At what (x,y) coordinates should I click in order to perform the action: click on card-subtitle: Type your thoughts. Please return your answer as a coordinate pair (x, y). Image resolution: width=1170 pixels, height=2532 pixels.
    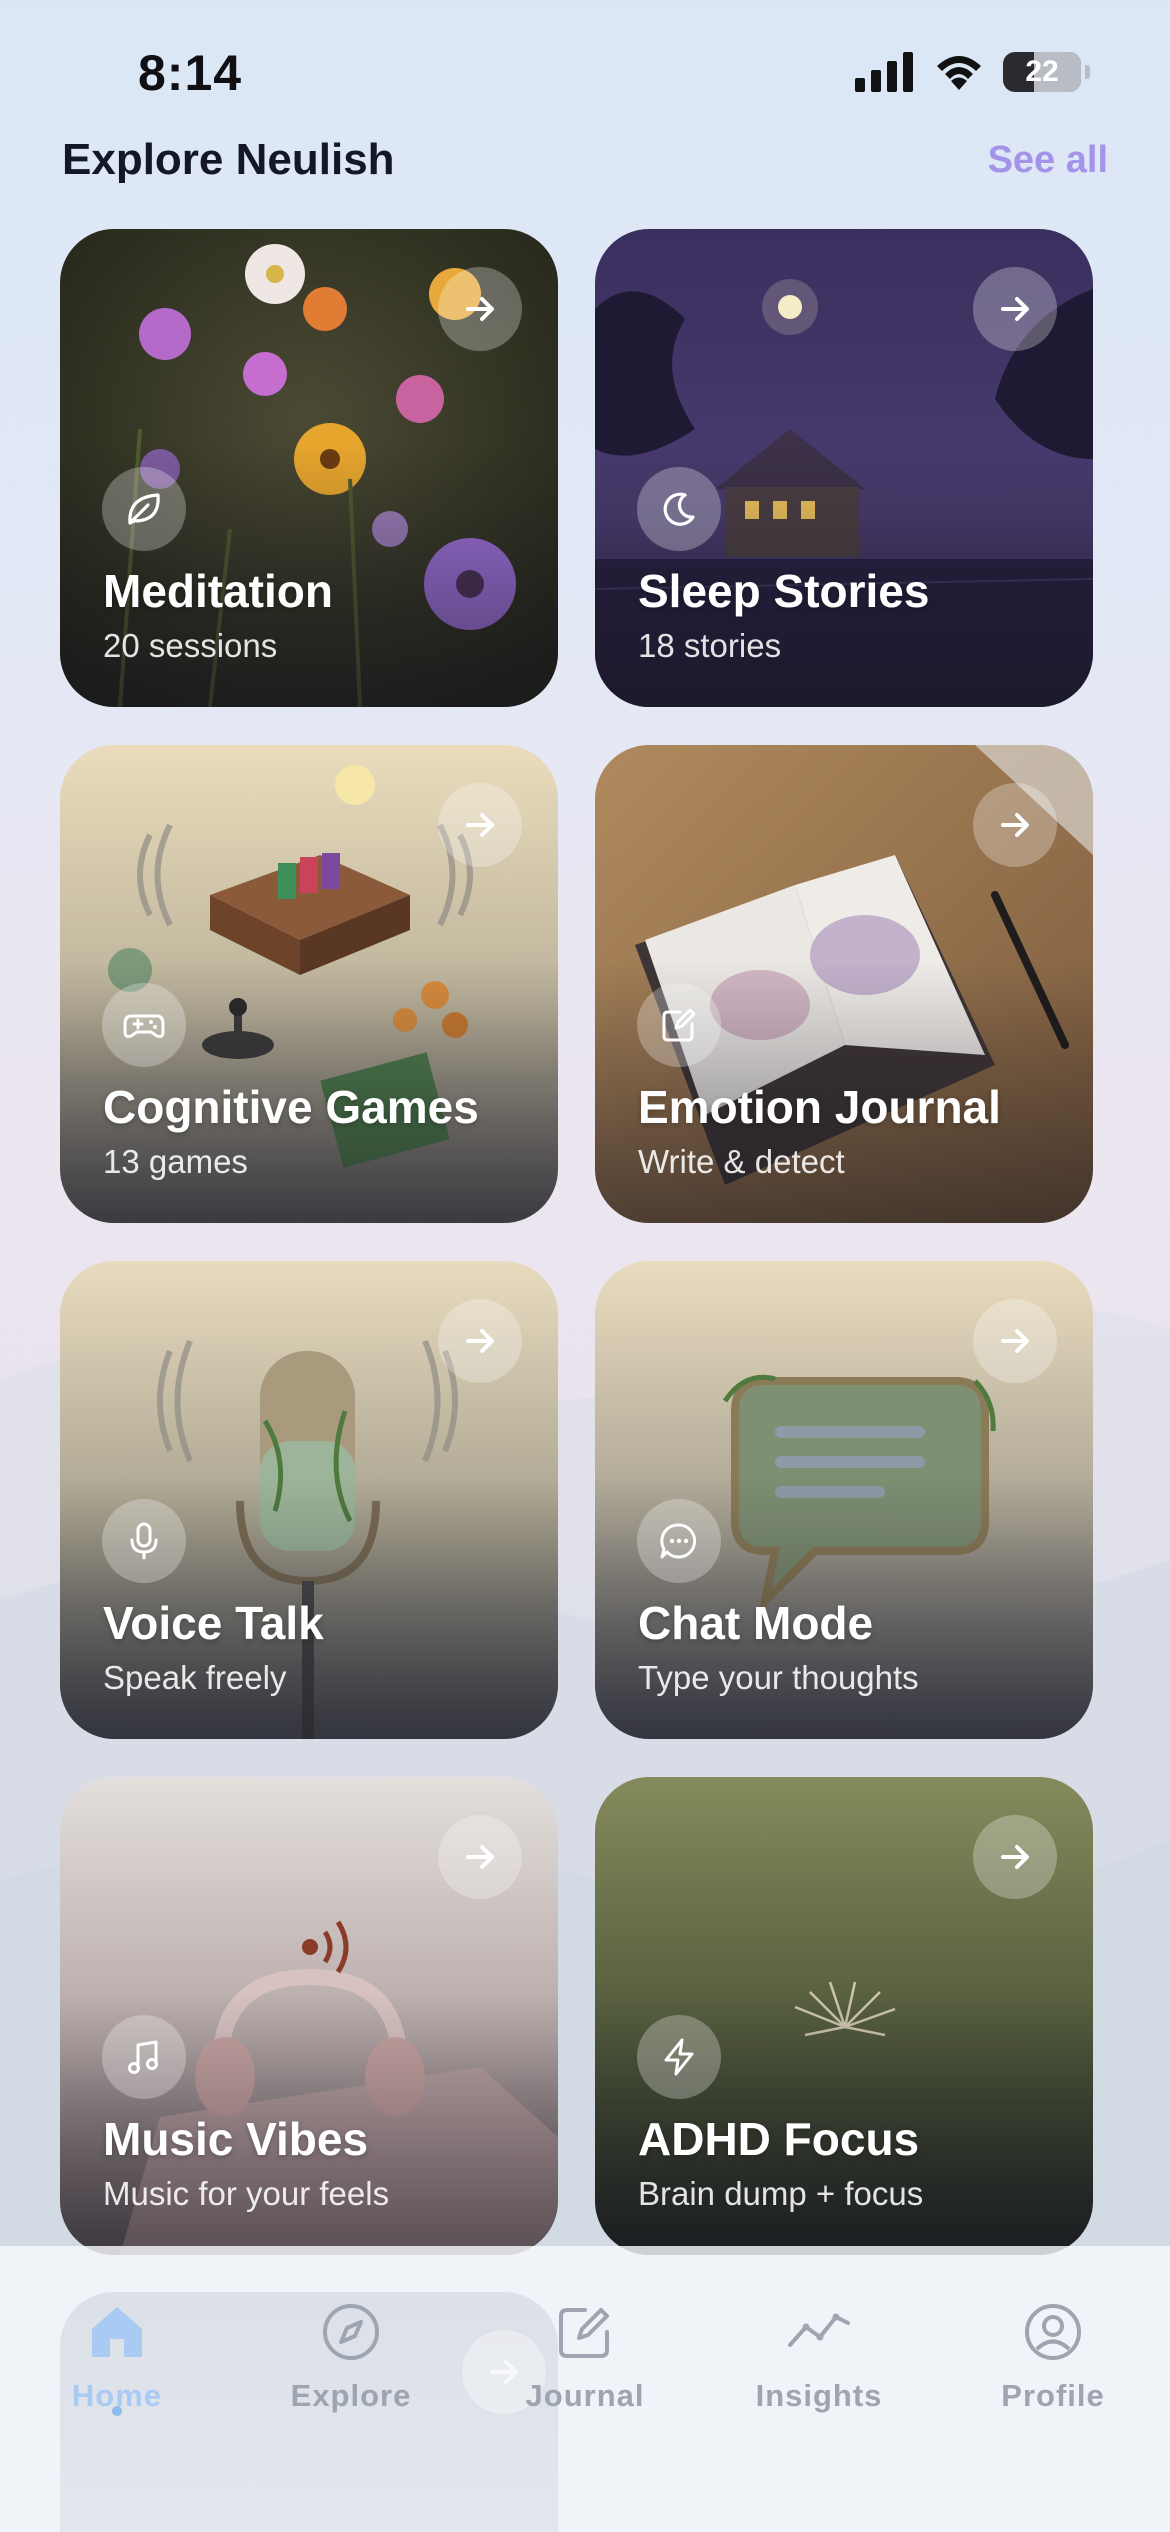
    Looking at the image, I should click on (778, 1677).